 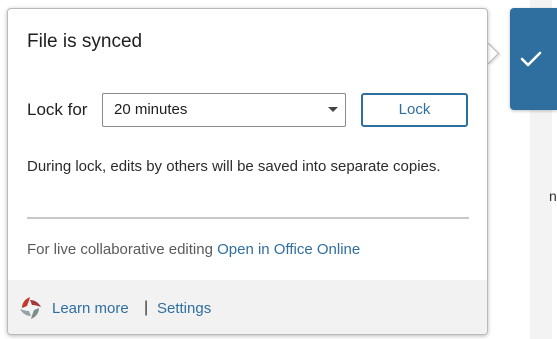 I want to click on sync-status-tab, so click(x=533, y=59).